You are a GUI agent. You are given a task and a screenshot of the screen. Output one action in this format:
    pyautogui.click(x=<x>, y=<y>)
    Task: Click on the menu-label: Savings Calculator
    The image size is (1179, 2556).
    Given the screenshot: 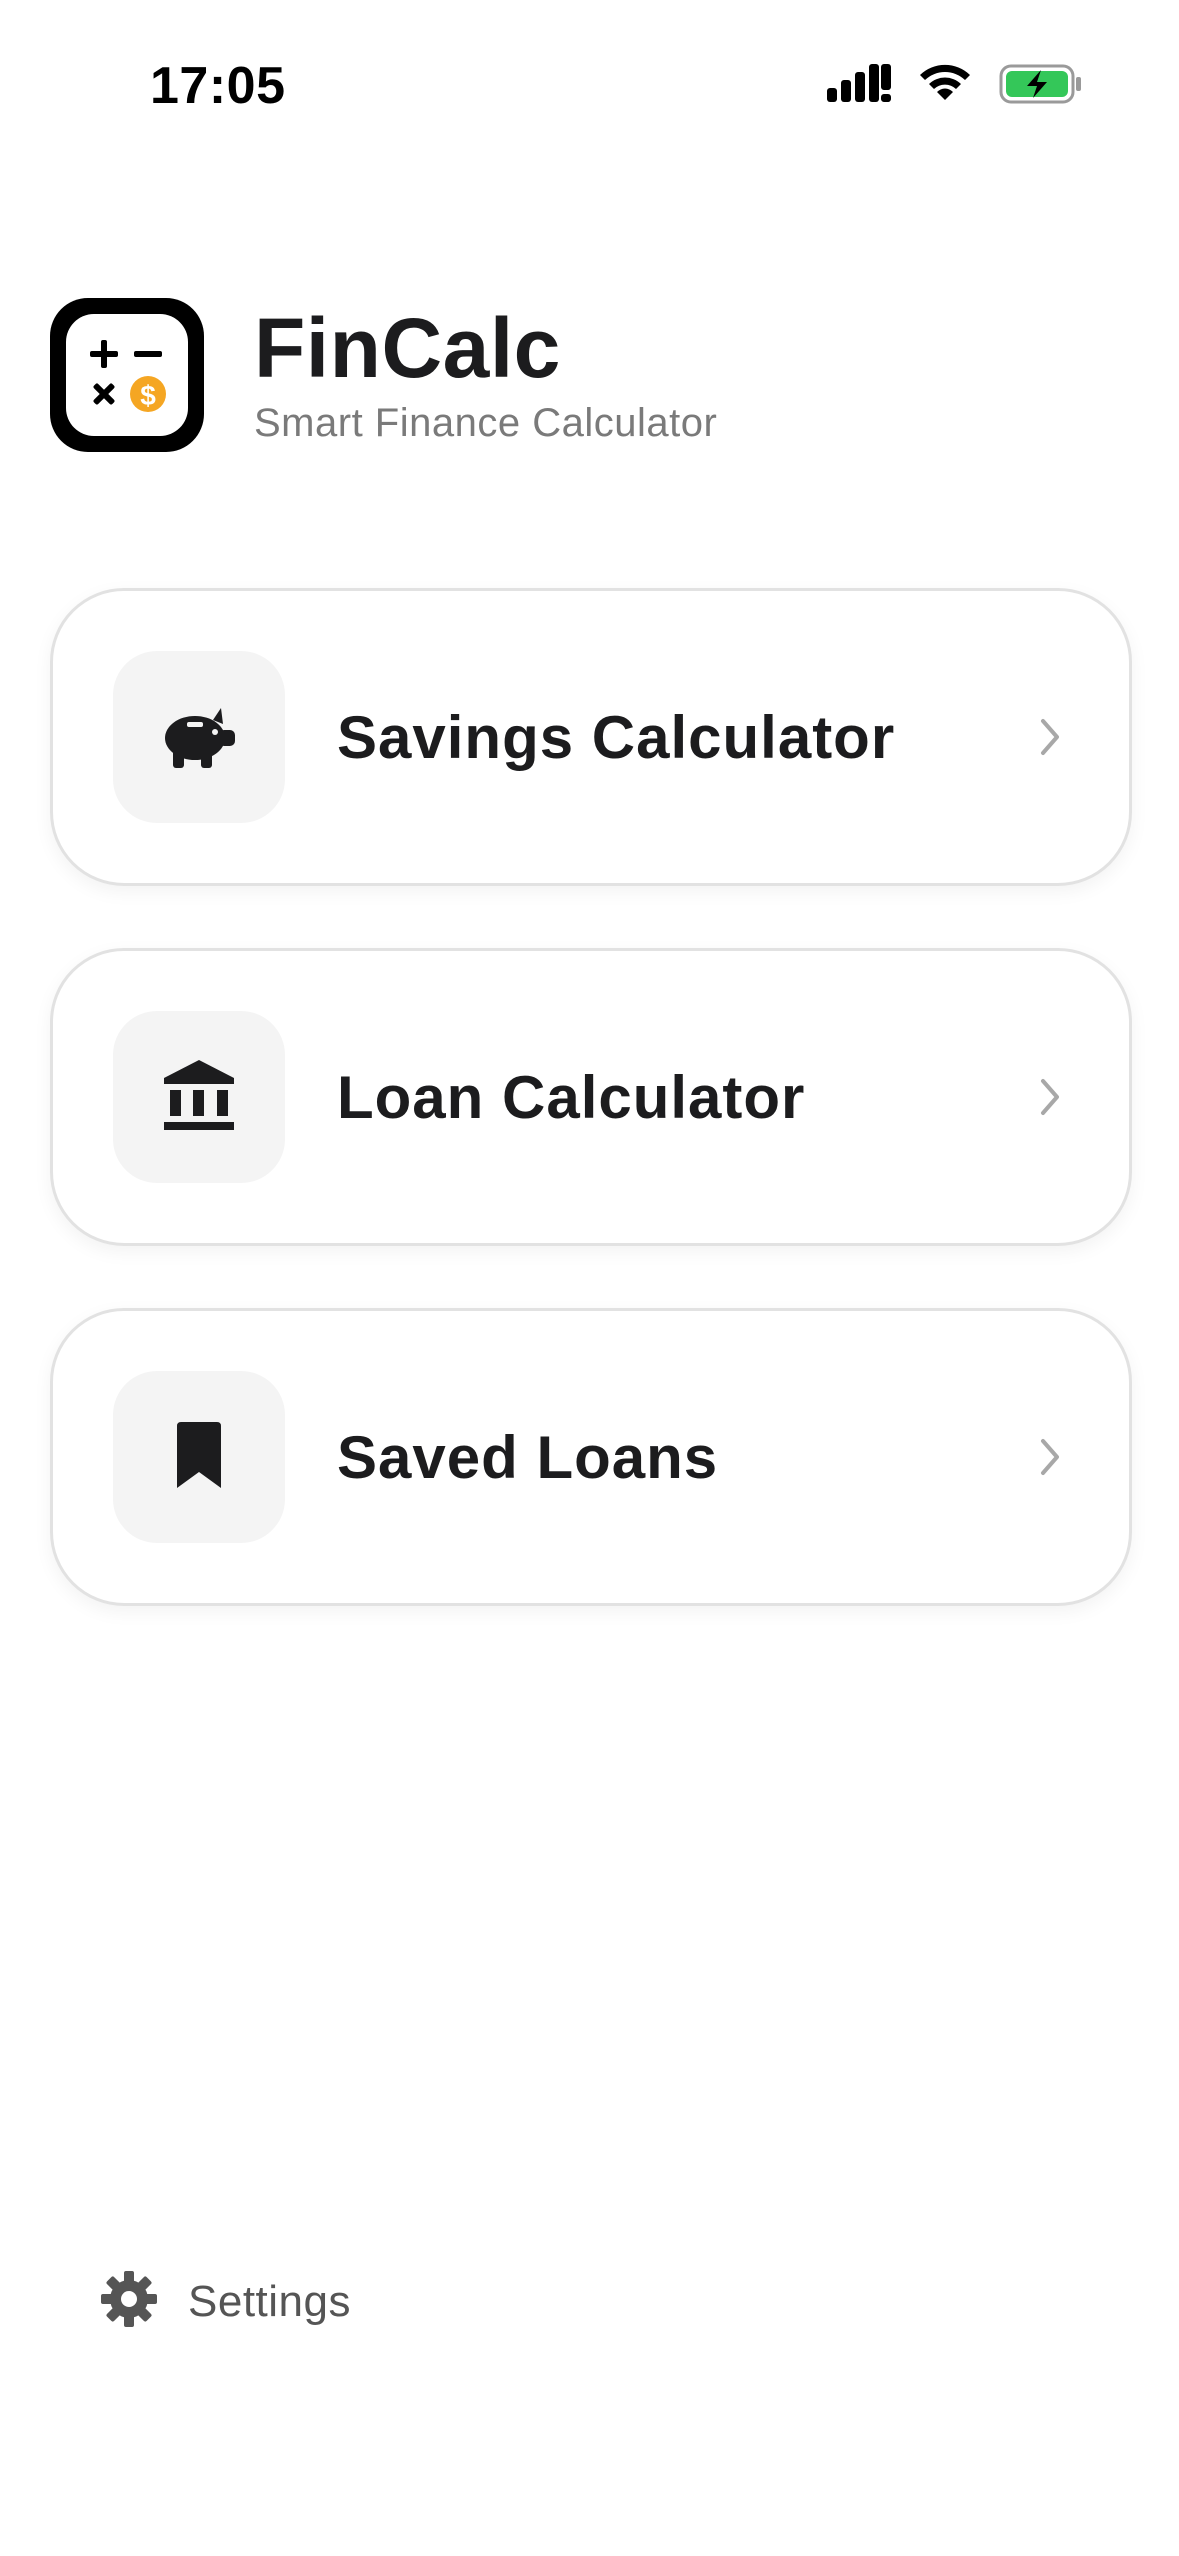 What is the action you would take?
    pyautogui.click(x=616, y=737)
    